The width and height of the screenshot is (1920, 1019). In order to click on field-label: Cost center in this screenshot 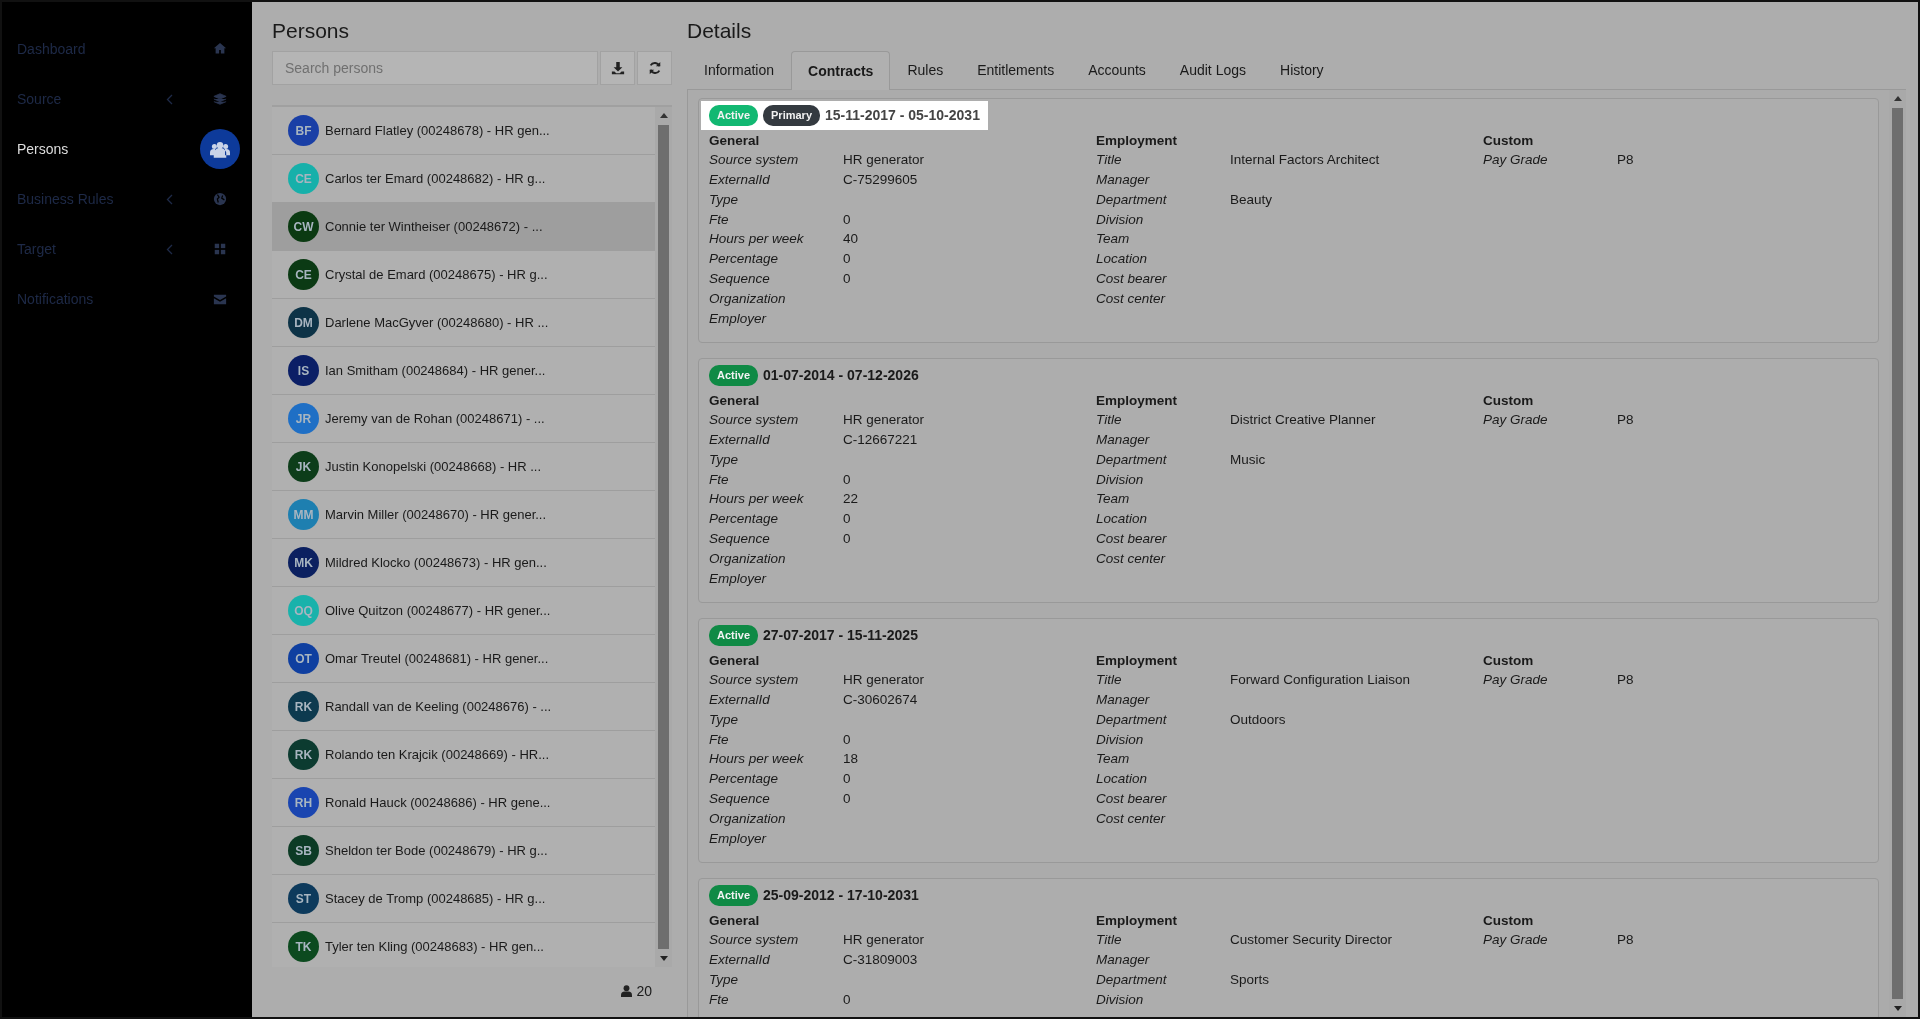, I will do `click(1131, 818)`.